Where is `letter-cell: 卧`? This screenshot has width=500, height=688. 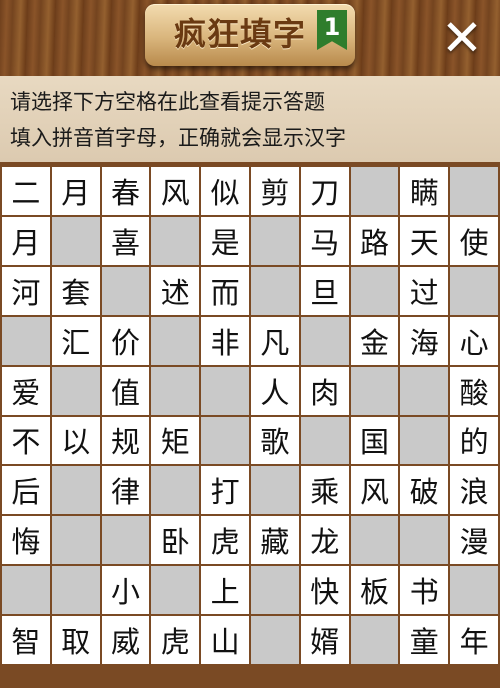 letter-cell: 卧 is located at coordinates (175, 540).